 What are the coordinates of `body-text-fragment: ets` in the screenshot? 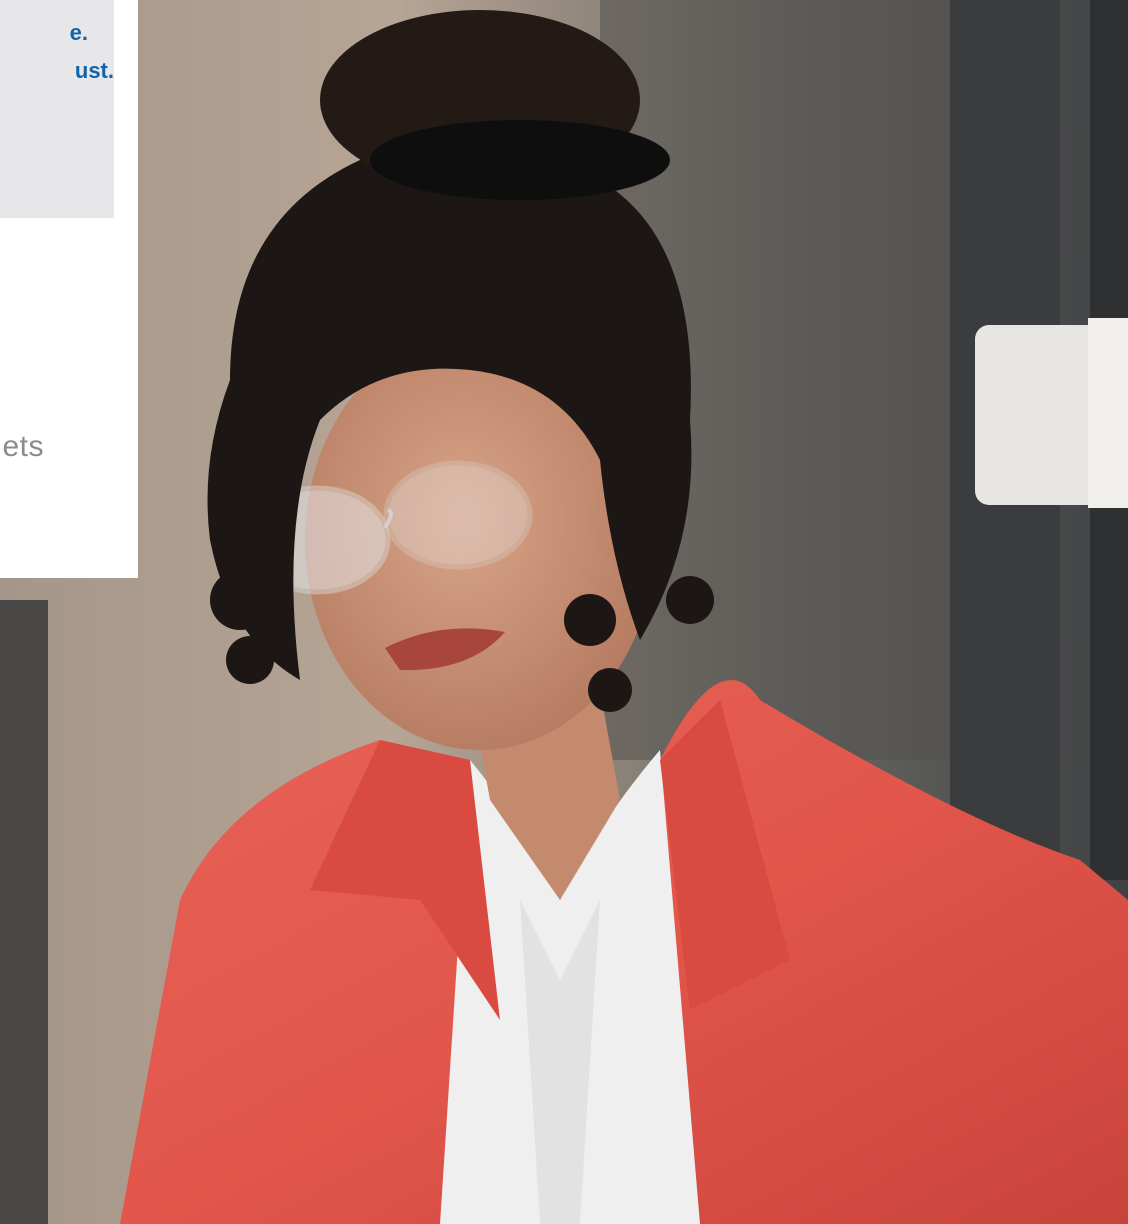 It's located at (23, 446).